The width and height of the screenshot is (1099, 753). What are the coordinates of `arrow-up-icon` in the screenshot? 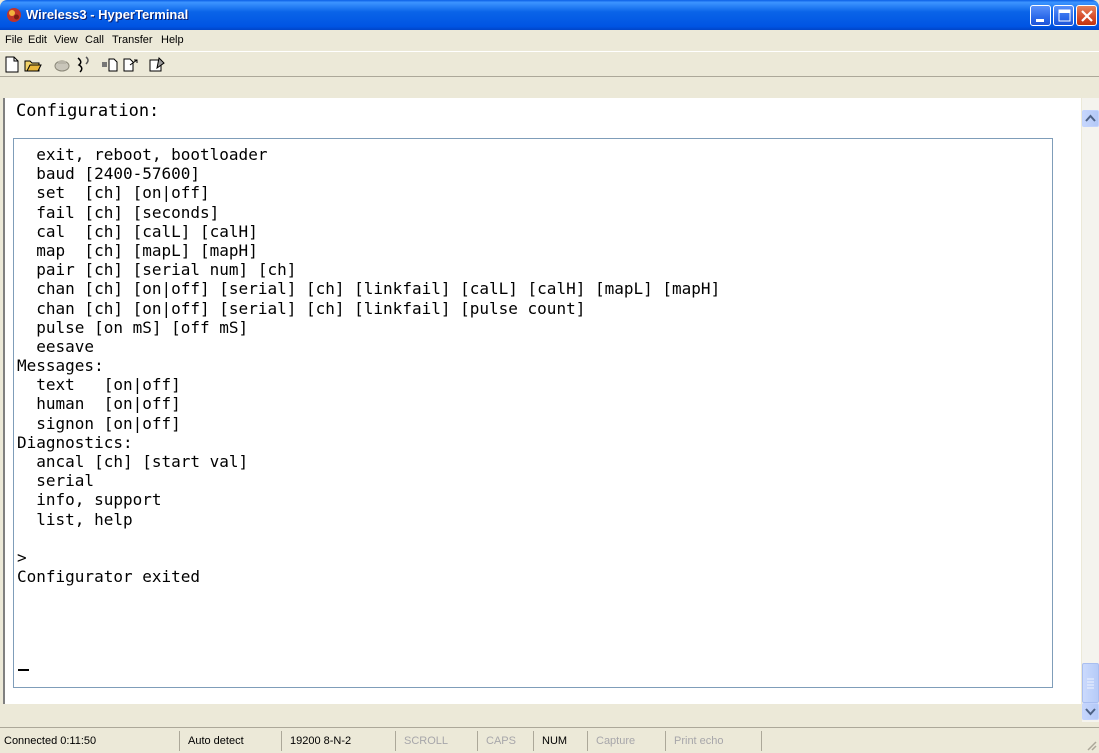 It's located at (1090, 118).